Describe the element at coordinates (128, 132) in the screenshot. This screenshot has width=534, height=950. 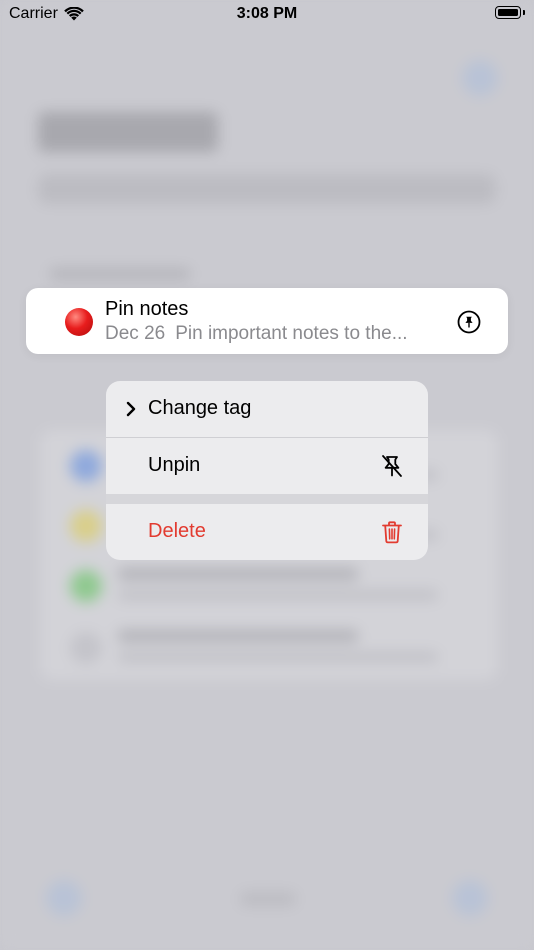
I see `blurred-page-title` at that location.